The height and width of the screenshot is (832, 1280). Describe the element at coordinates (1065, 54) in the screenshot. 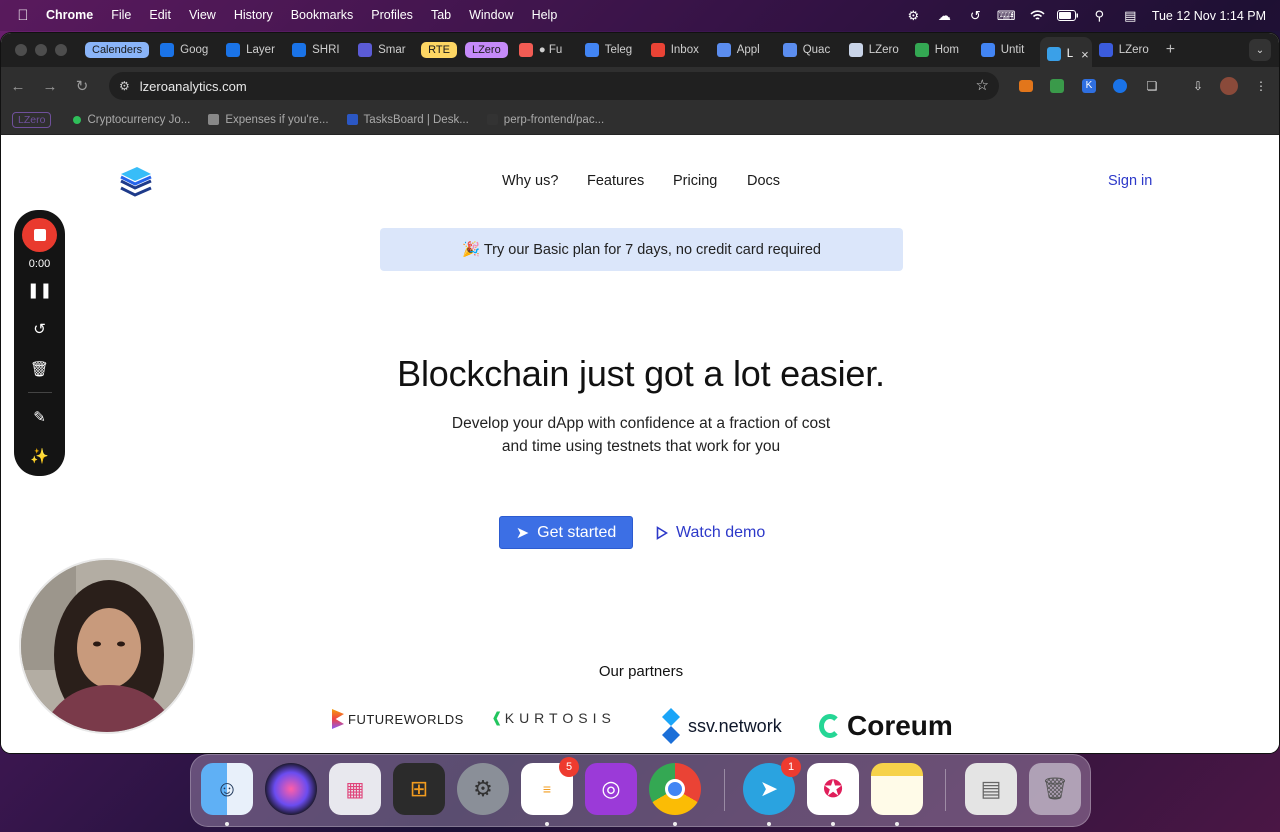

I see `tab-active: L ×` at that location.